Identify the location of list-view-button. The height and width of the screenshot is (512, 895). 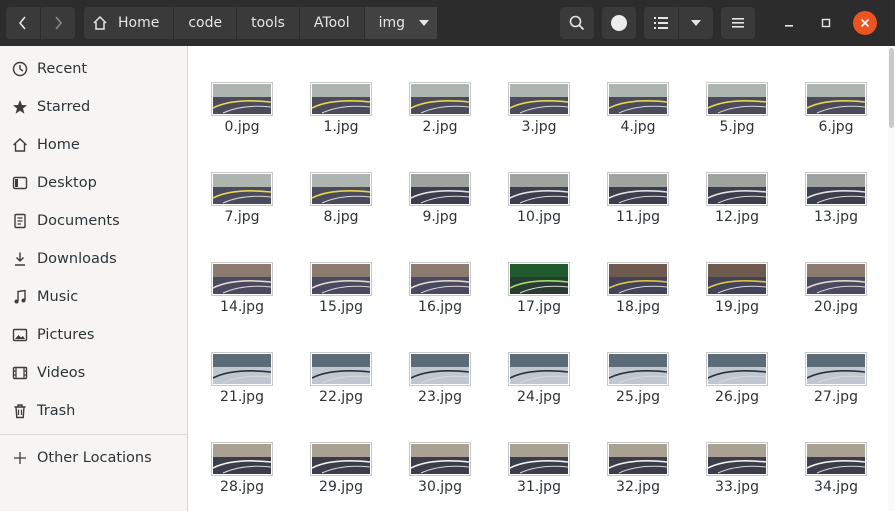
(661, 23).